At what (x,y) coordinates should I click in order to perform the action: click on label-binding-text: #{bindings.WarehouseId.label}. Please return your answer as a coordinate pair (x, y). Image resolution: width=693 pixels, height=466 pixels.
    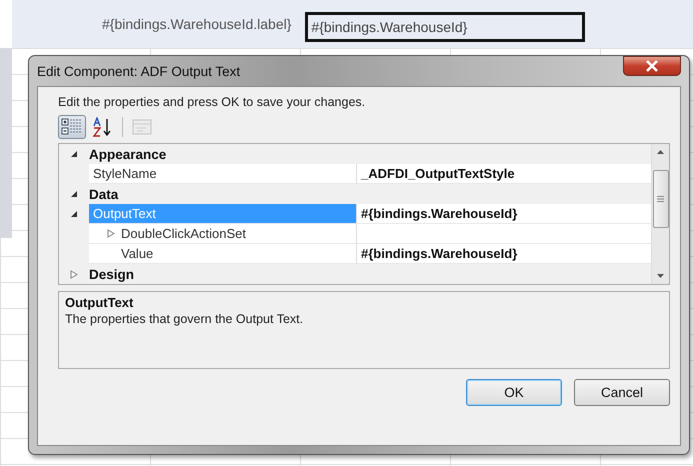
    Looking at the image, I should click on (197, 24).